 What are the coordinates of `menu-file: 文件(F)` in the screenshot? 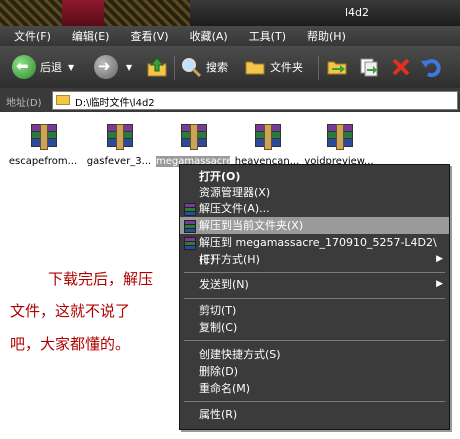 It's located at (29, 36).